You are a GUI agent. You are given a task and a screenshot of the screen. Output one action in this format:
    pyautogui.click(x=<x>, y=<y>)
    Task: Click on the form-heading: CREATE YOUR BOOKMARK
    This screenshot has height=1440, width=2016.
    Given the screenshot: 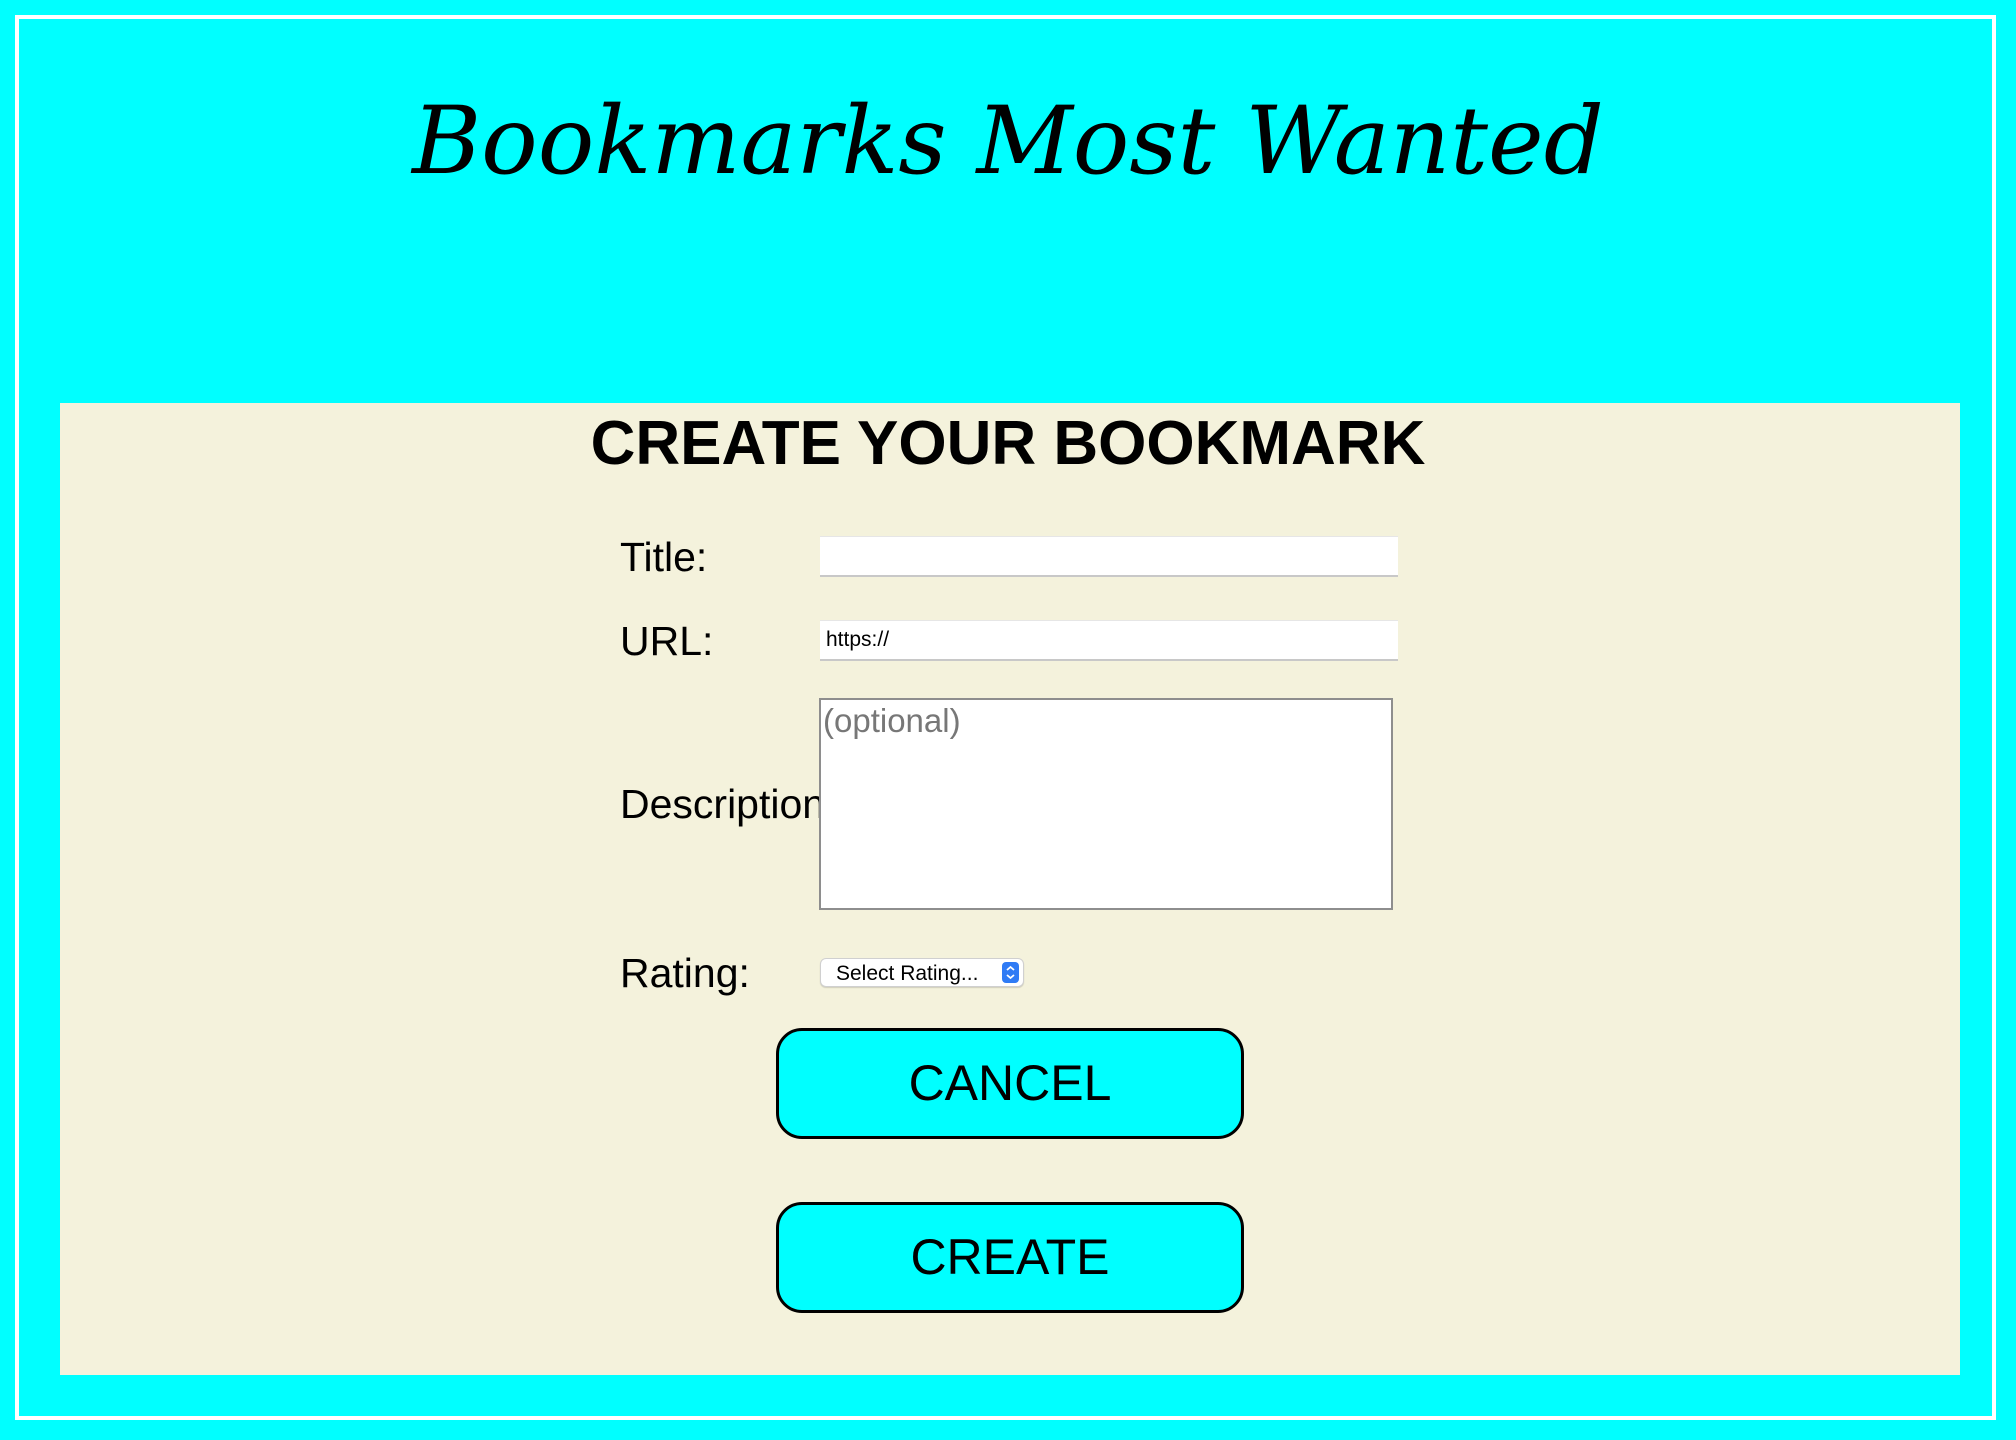 What is the action you would take?
    pyautogui.click(x=1008, y=443)
    